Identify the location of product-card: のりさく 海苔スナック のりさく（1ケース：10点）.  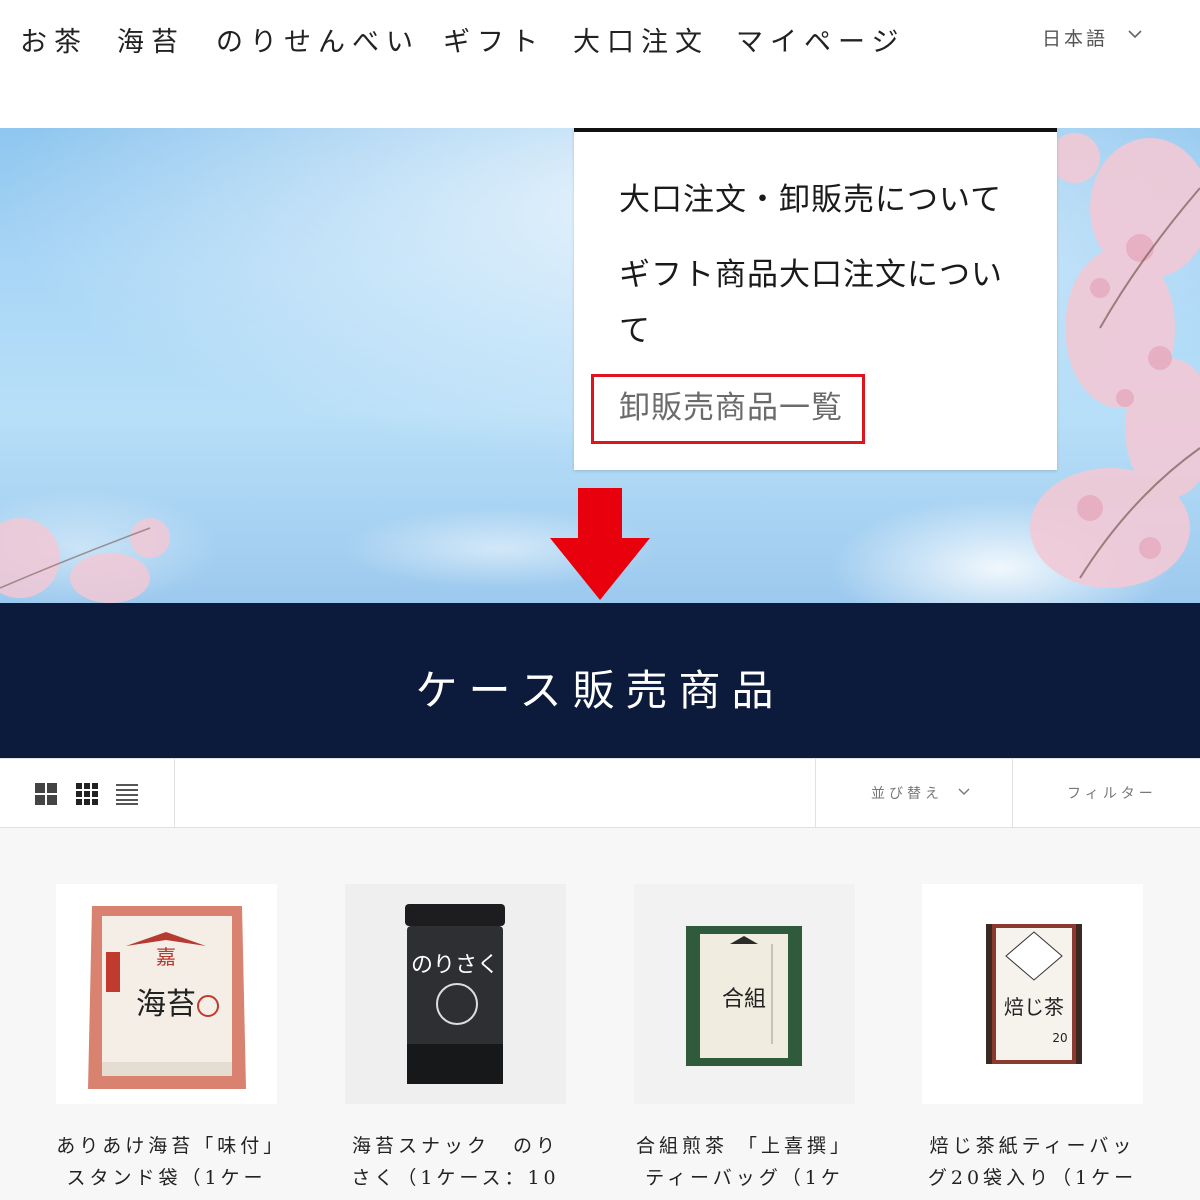
(455, 1042).